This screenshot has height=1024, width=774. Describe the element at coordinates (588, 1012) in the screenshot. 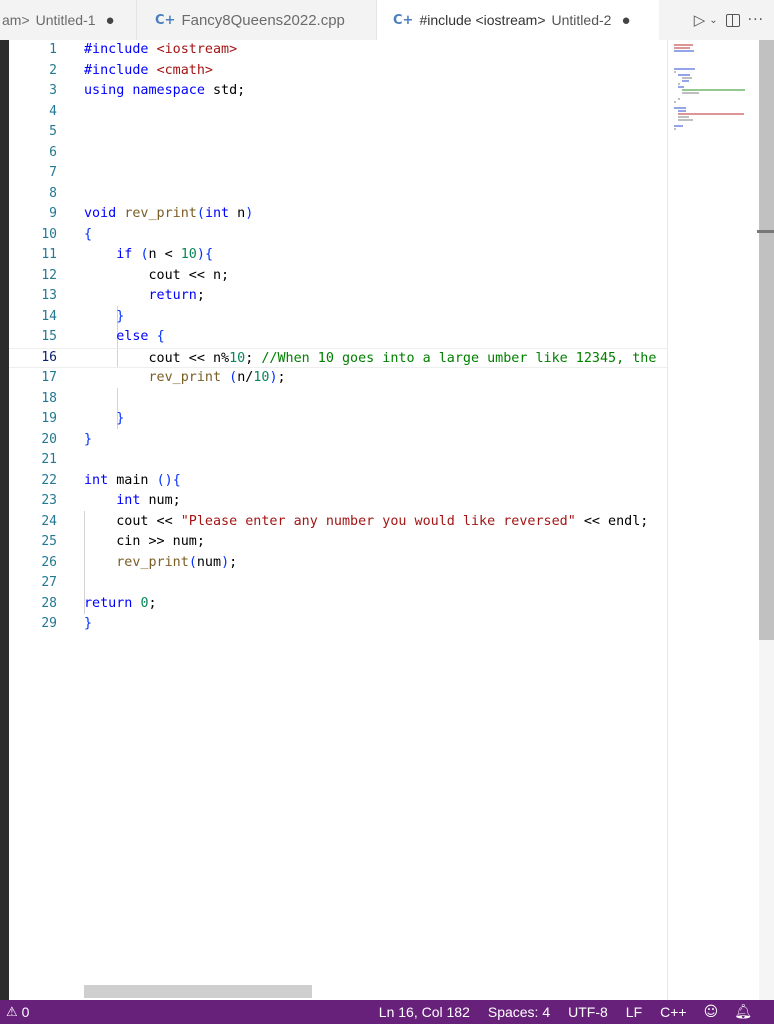

I see `file-encoding: UTF-8` at that location.